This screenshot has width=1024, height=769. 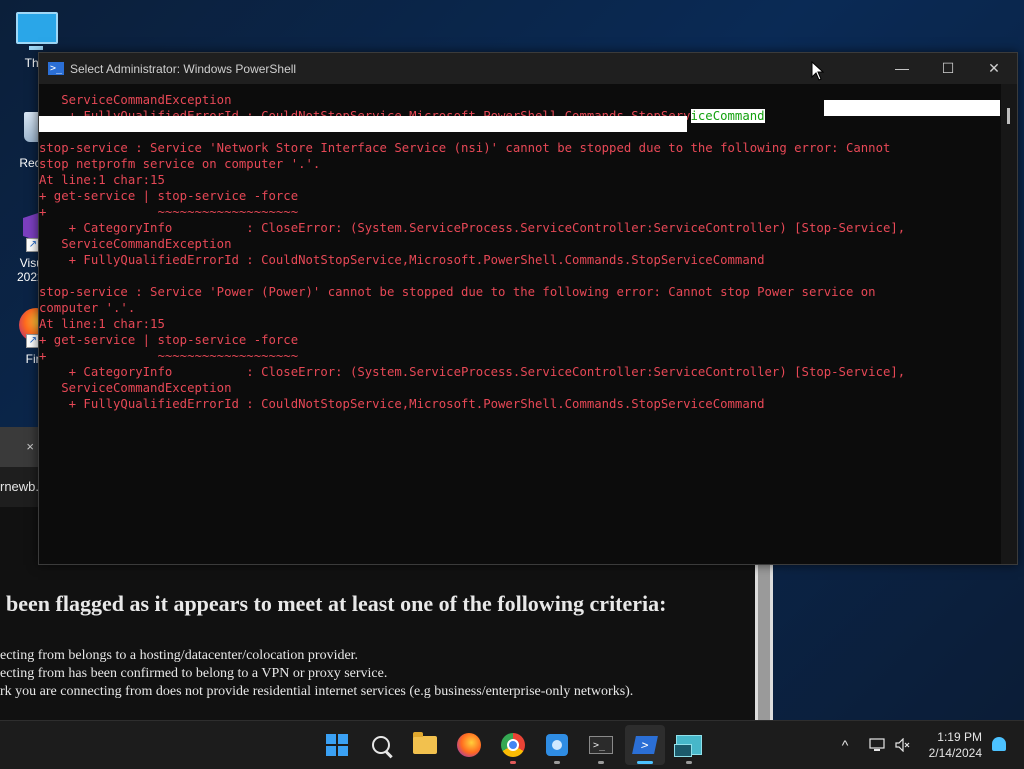 I want to click on terminal-icon: >_, so click(x=601, y=745).